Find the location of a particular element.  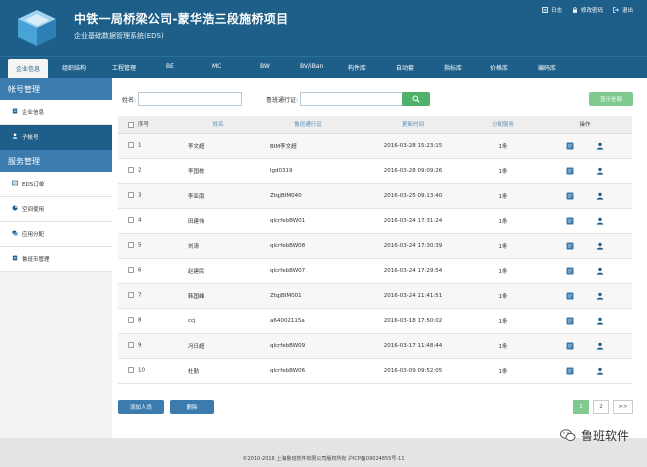

cell-pass: a64002115a is located at coordinates (308, 321).